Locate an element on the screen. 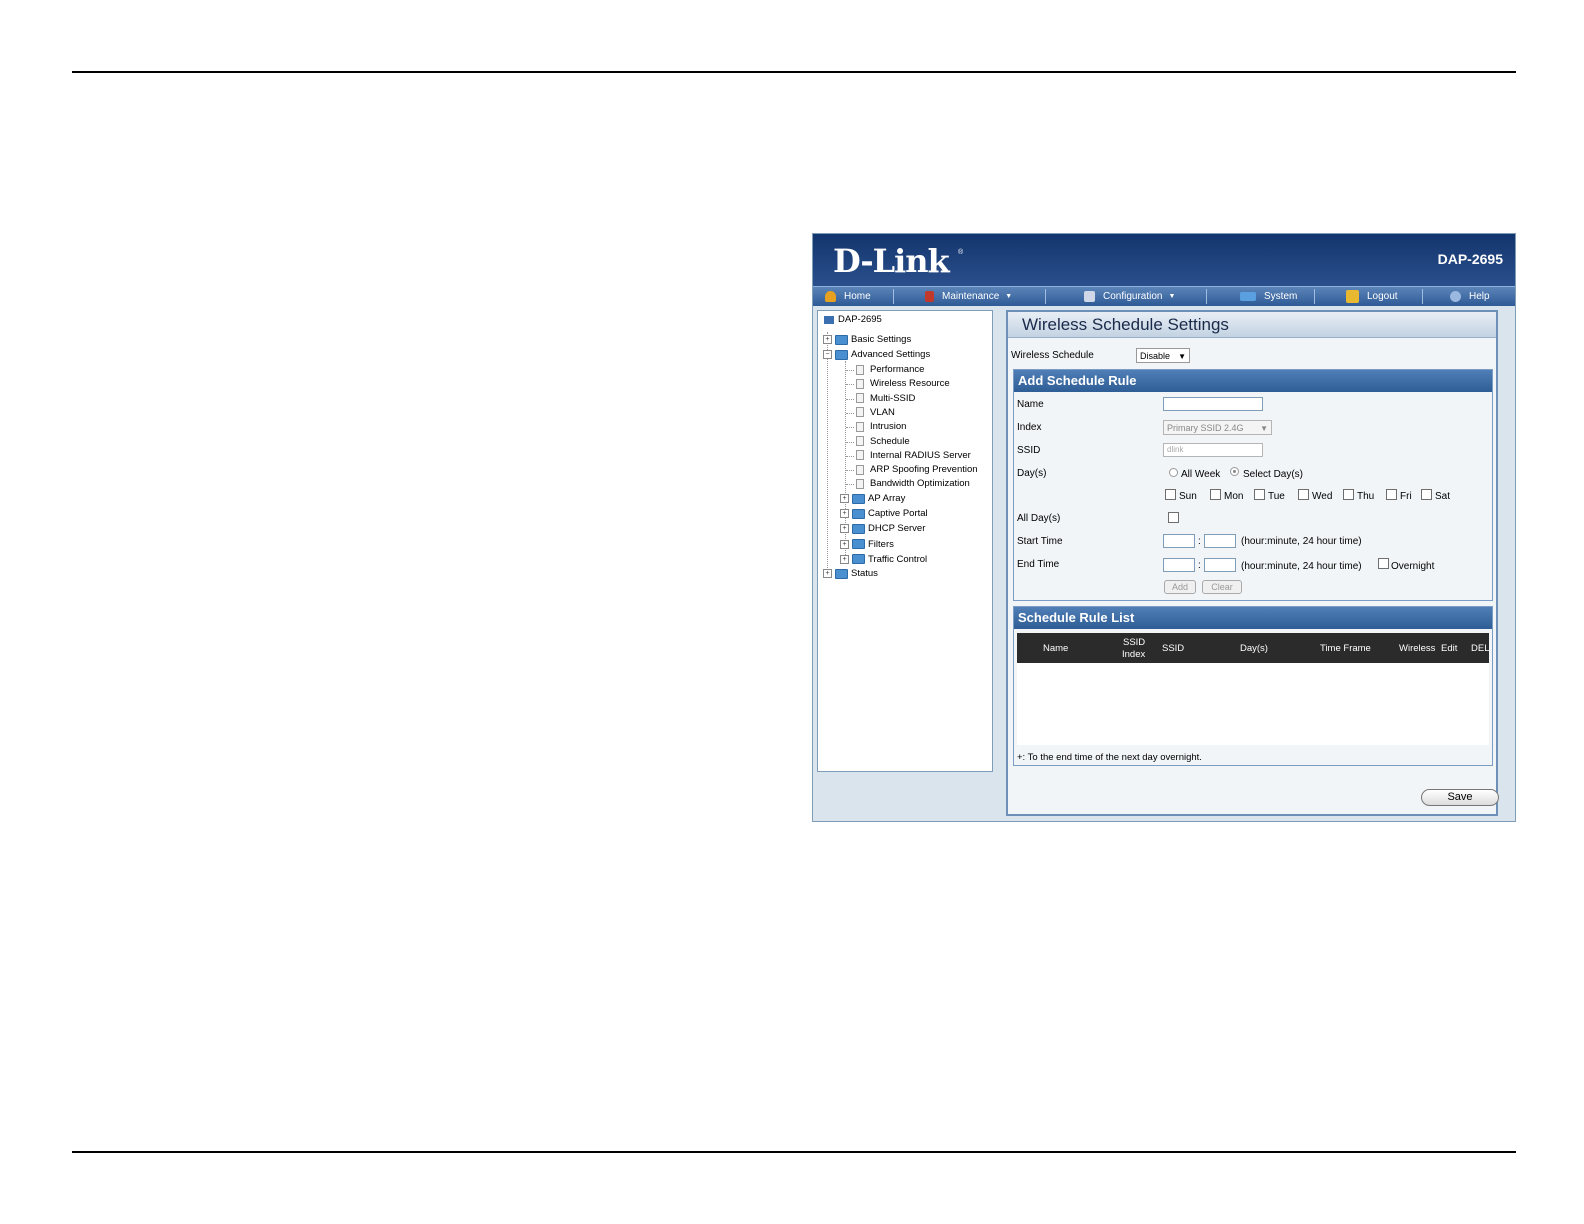  tree-folder-label: Traffic Control is located at coordinates (898, 559).